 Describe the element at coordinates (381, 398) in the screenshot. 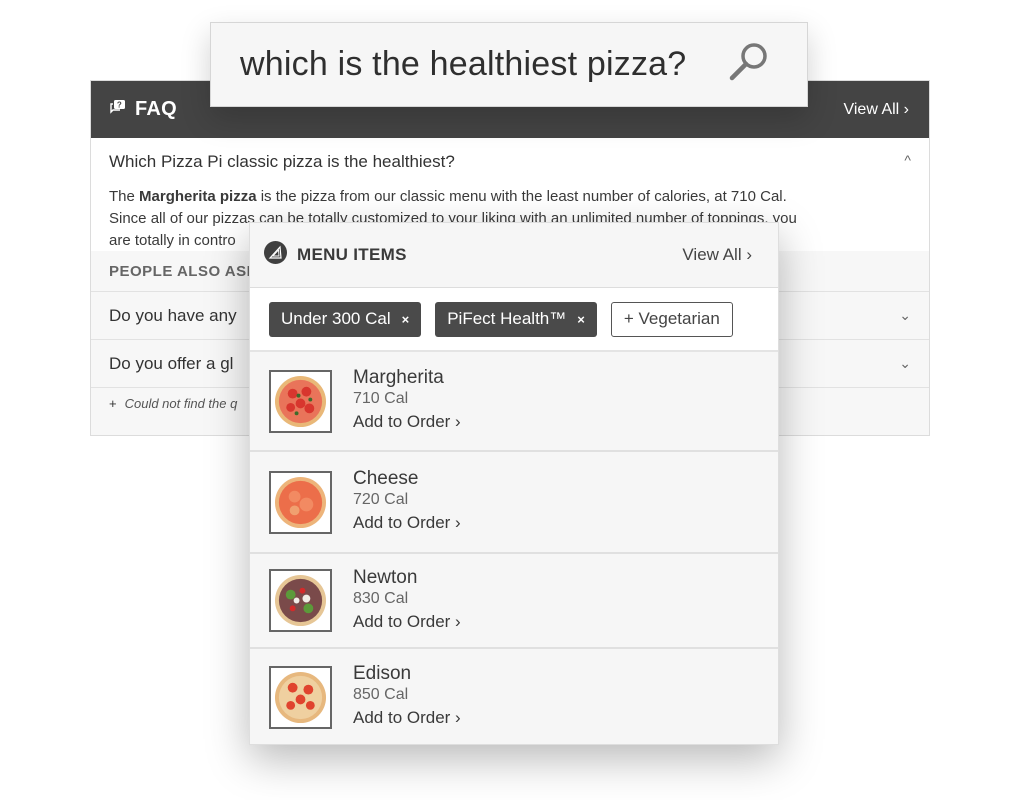

I see `menu-item-calories: 710 Cal` at that location.